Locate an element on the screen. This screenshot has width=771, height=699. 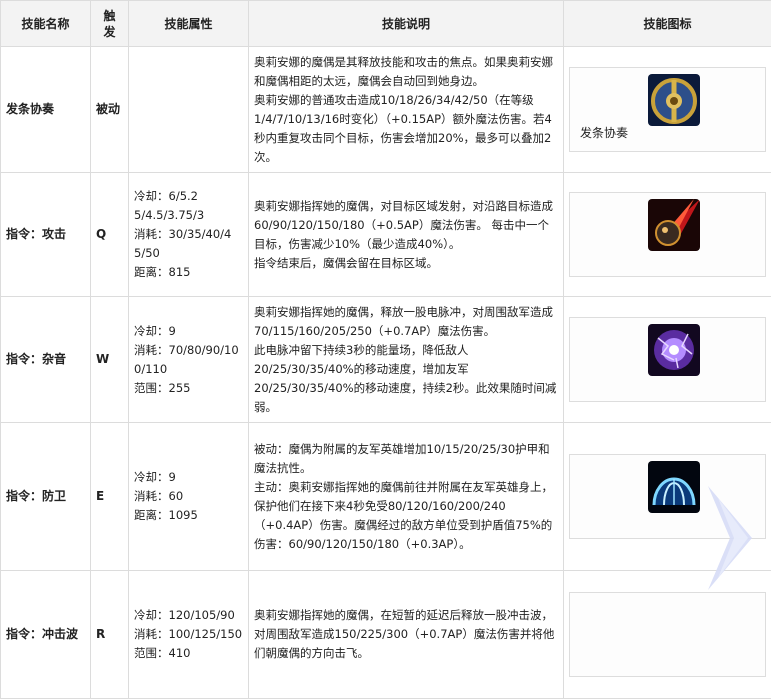
attribute-line: 距离：815 is located at coordinates (188, 272).